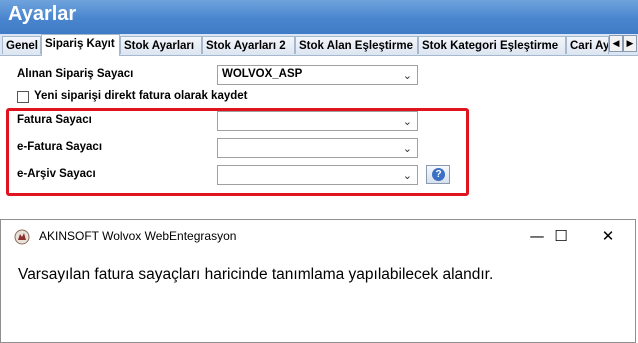  What do you see at coordinates (161, 45) in the screenshot?
I see `tab-stok-ayarlari: Stok Ayarları` at bounding box center [161, 45].